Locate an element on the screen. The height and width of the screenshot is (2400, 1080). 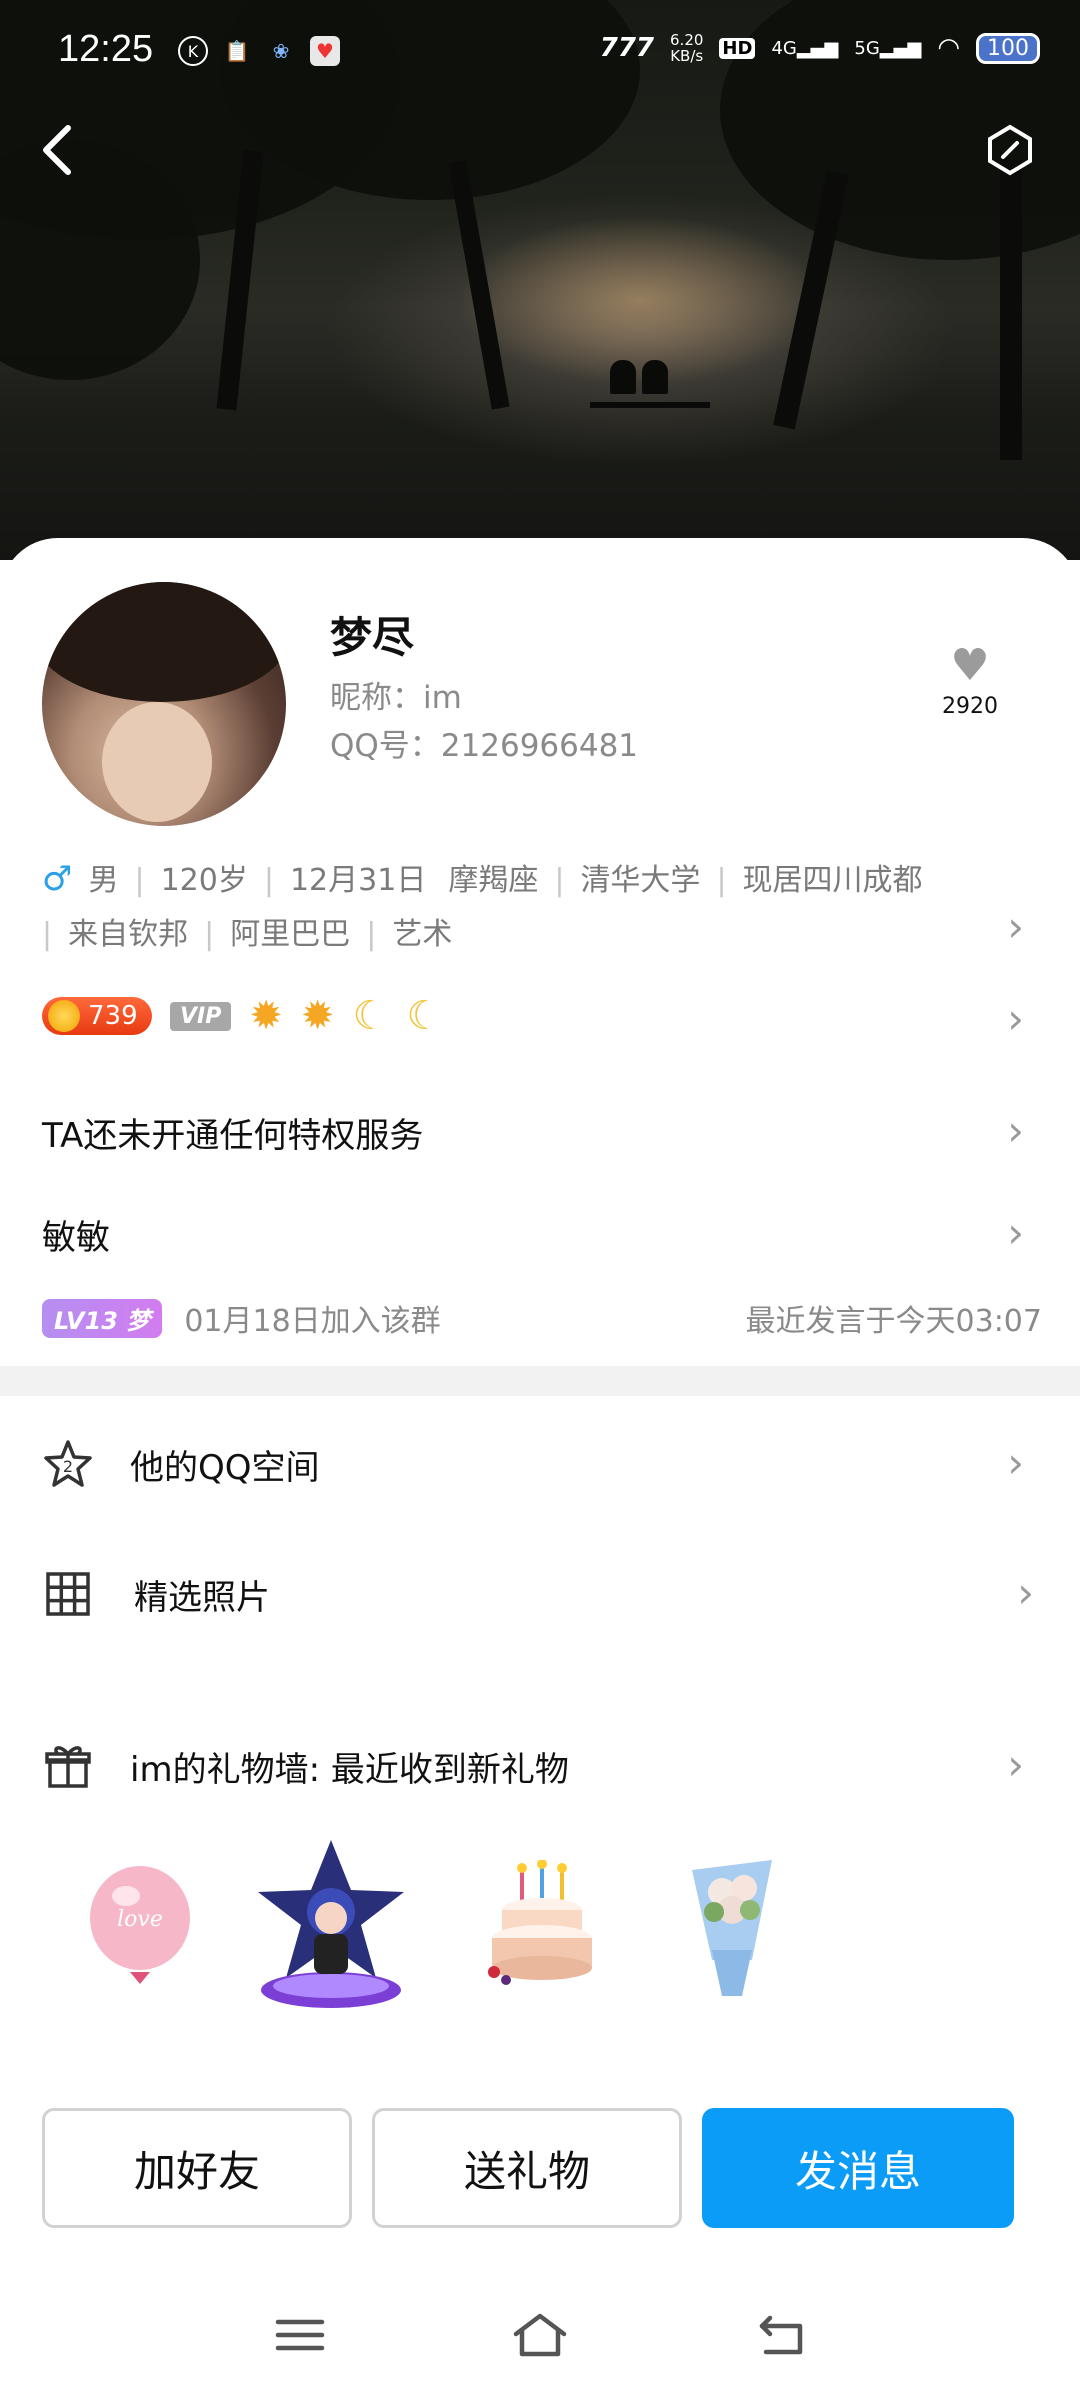
tag-company: 阿里巴巴 is located at coordinates (290, 934).